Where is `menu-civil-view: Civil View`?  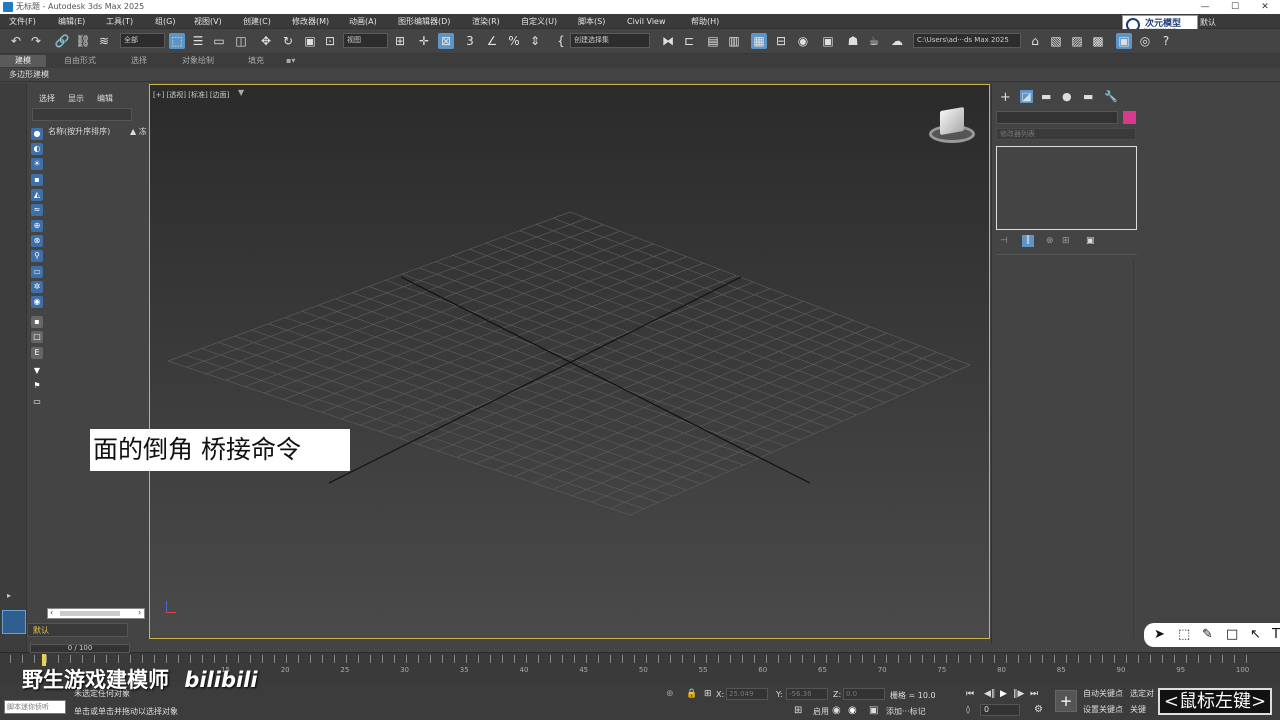
menu-civil-view: Civil View is located at coordinates (646, 21).